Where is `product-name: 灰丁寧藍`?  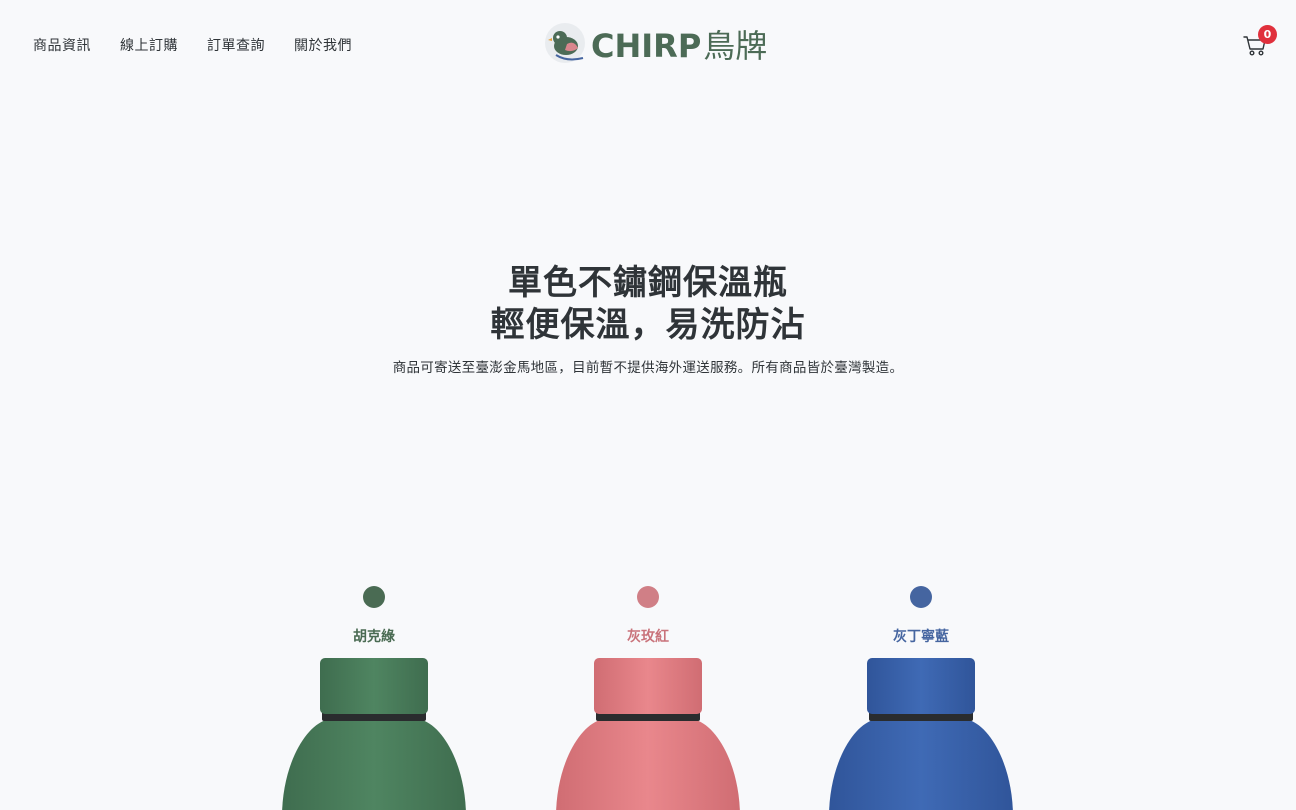 product-name: 灰丁寧藍 is located at coordinates (921, 637).